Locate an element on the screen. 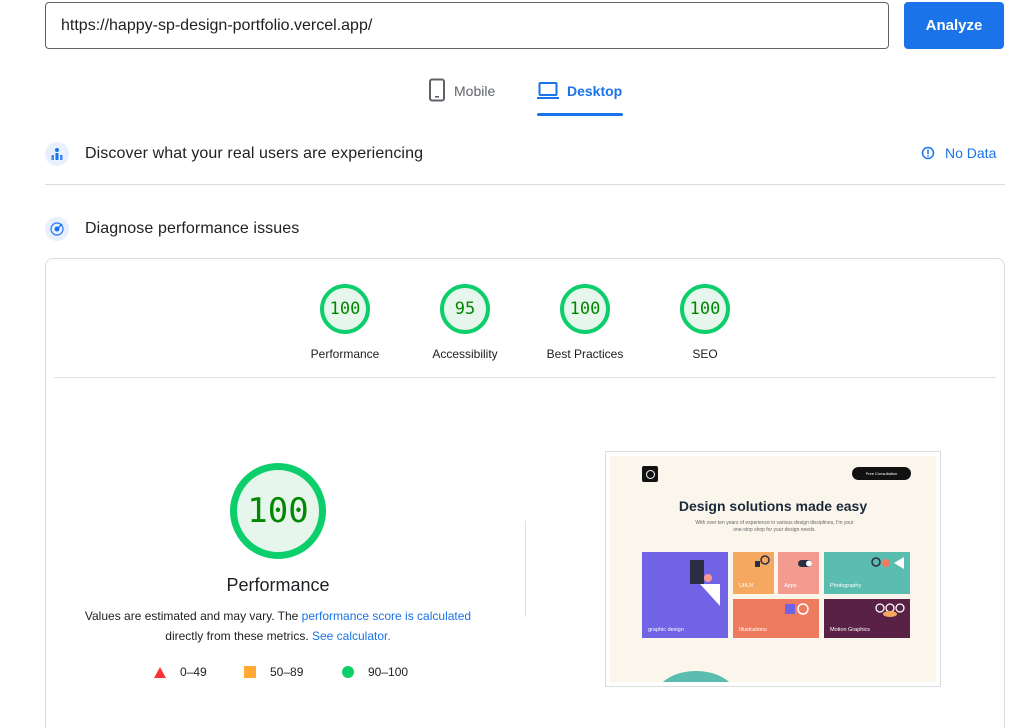 Image resolution: width=1032 pixels, height=728 pixels. analyze-button: Analyze is located at coordinates (954, 25).